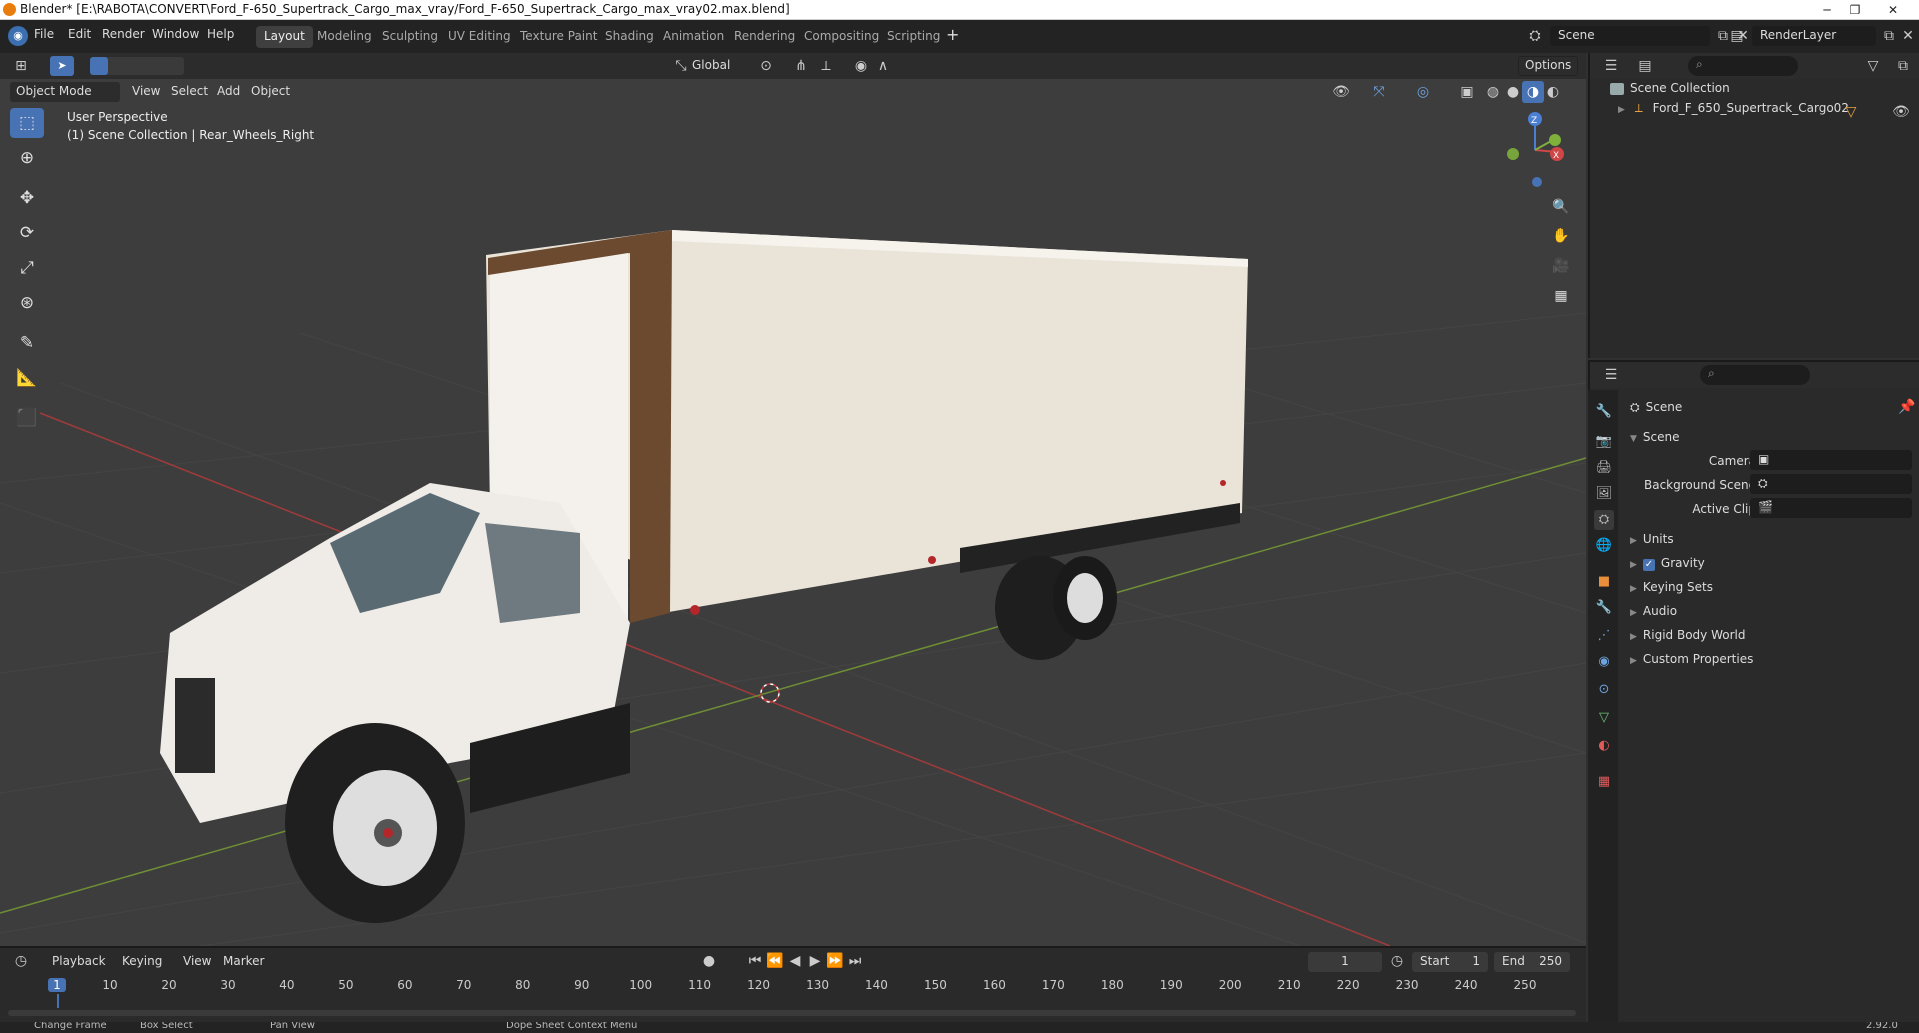 This screenshot has width=1919, height=1033. What do you see at coordinates (1691, 659) in the screenshot?
I see `custom-properties-section: ▶ Custom Properties` at bounding box center [1691, 659].